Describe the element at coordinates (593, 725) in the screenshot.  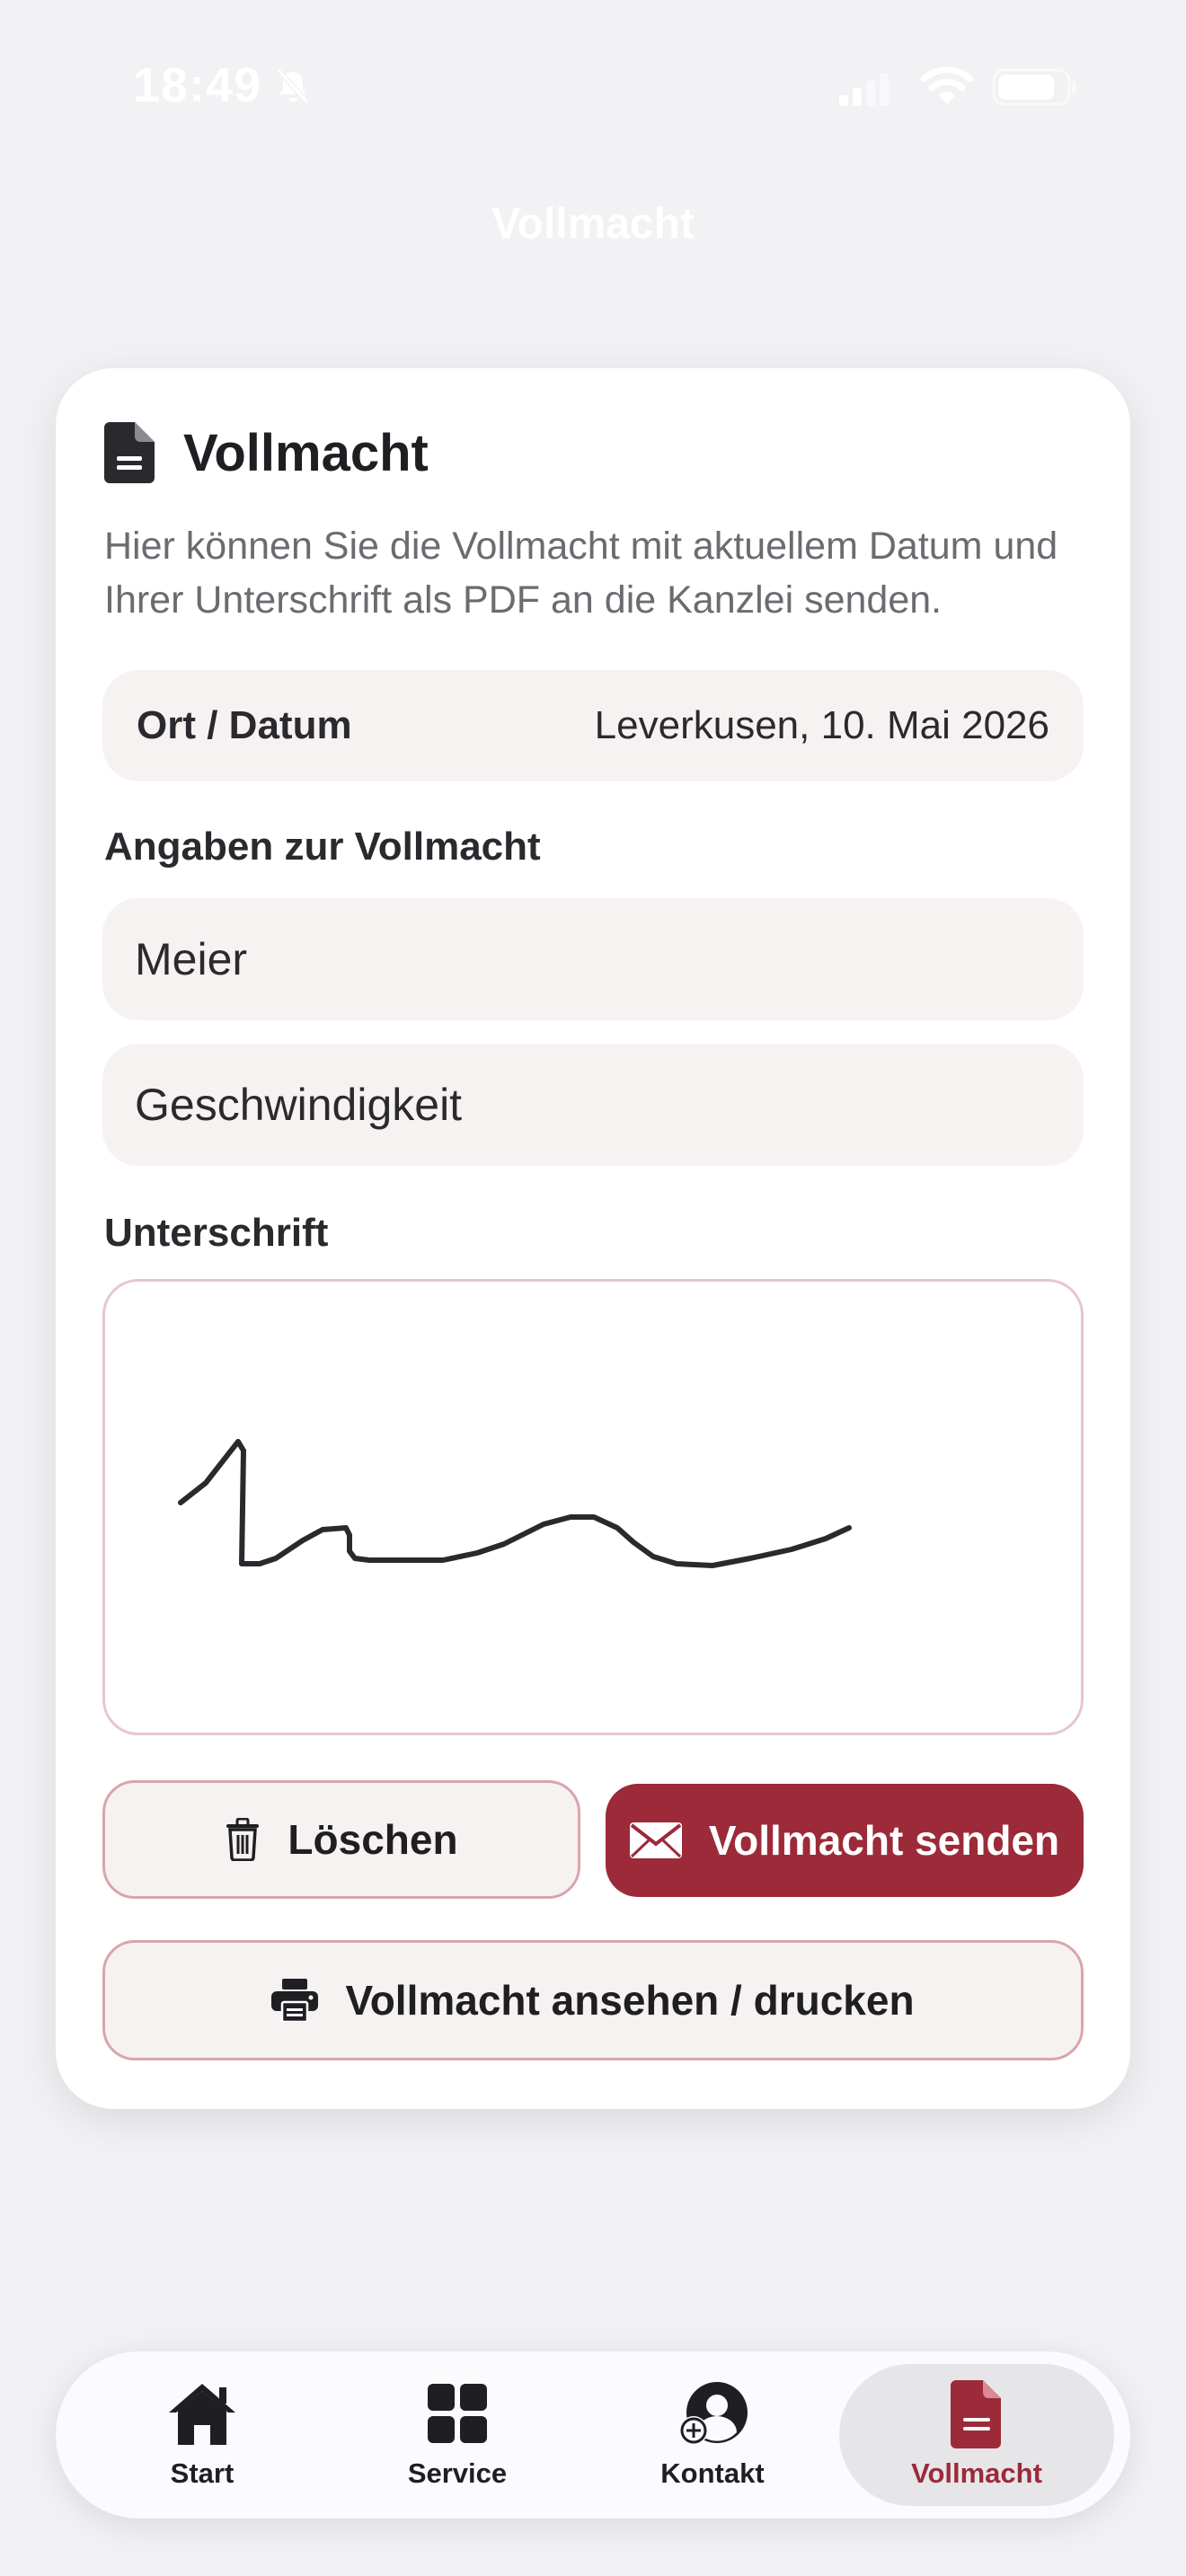
I see `date-row: Ort / Datum Leverkusen, 10. Mai 2026` at that location.